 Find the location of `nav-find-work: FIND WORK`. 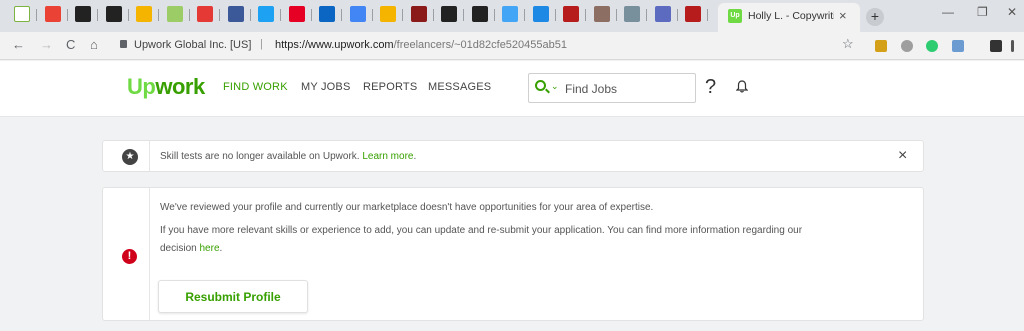

nav-find-work: FIND WORK is located at coordinates (255, 87).